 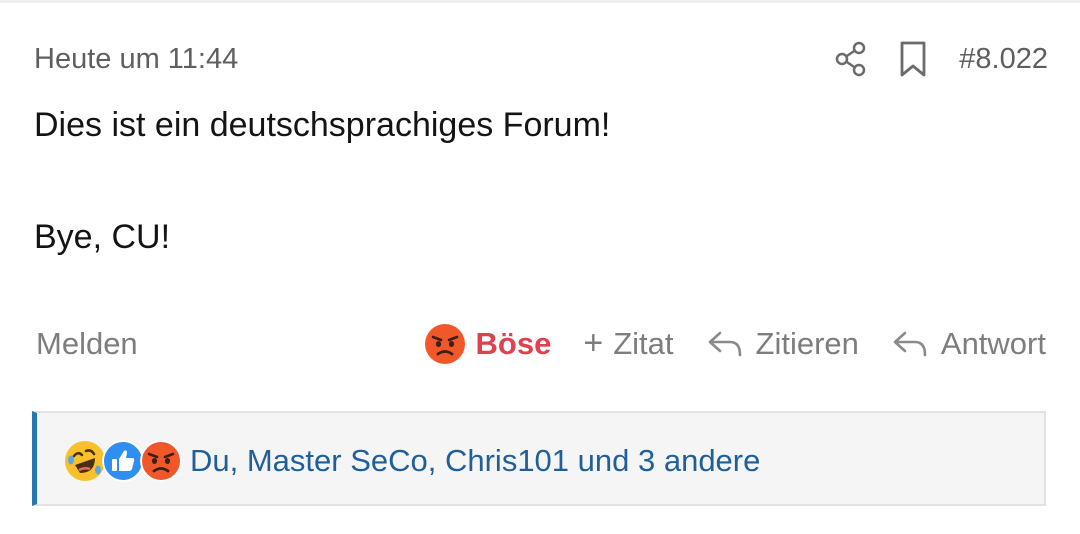 What do you see at coordinates (513, 343) in the screenshot?
I see `react-label: Böse` at bounding box center [513, 343].